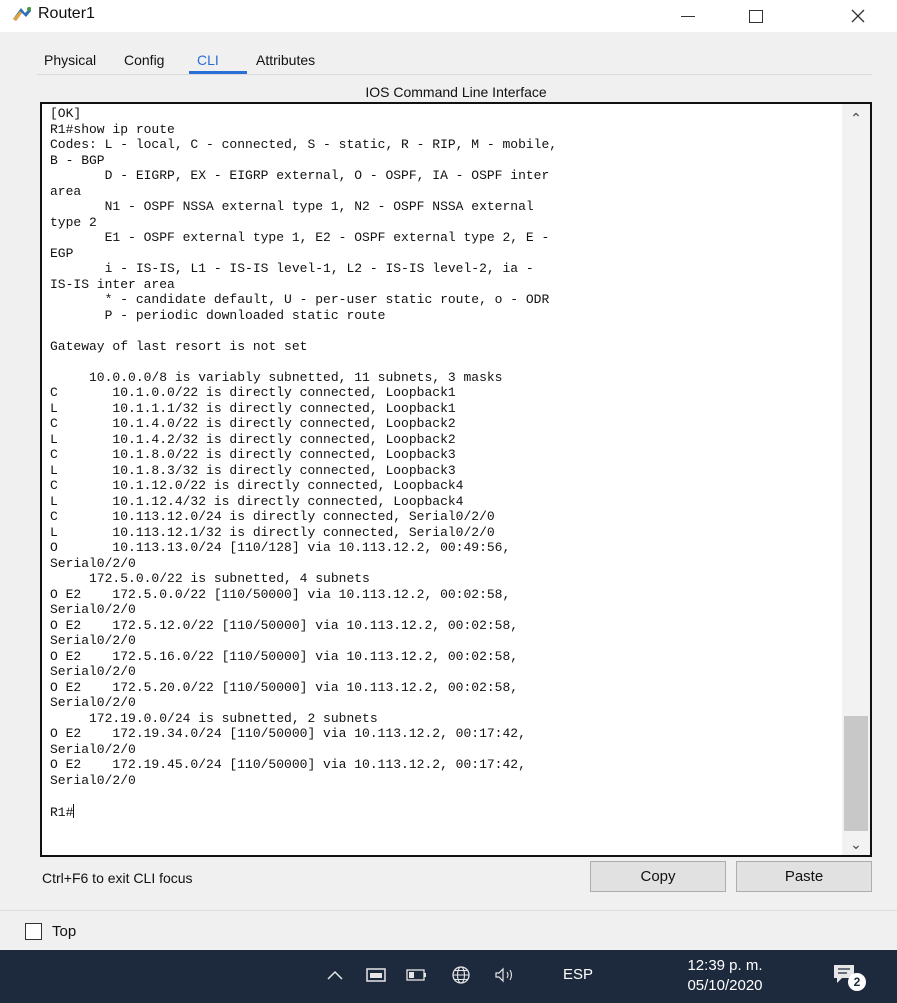 The height and width of the screenshot is (1003, 897). I want to click on exit-cli-hint: Ctrl+F6 to exit CLI focus, so click(117, 878).